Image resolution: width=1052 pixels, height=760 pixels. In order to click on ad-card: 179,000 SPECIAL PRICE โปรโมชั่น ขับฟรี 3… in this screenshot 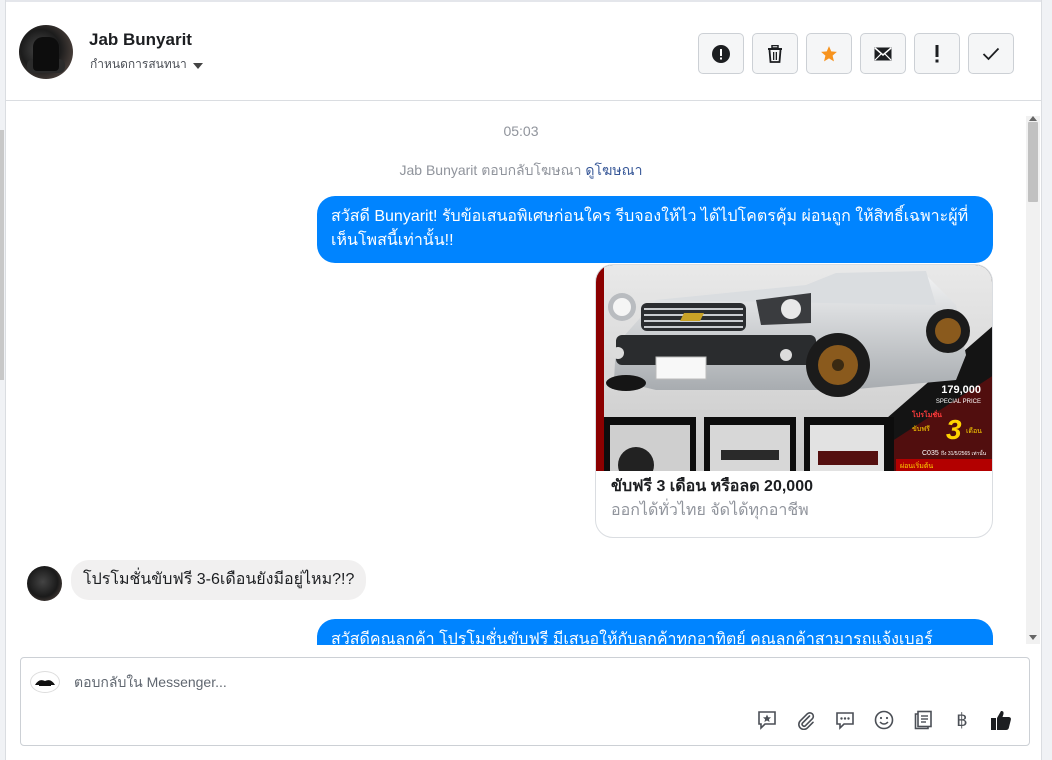, I will do `click(794, 401)`.